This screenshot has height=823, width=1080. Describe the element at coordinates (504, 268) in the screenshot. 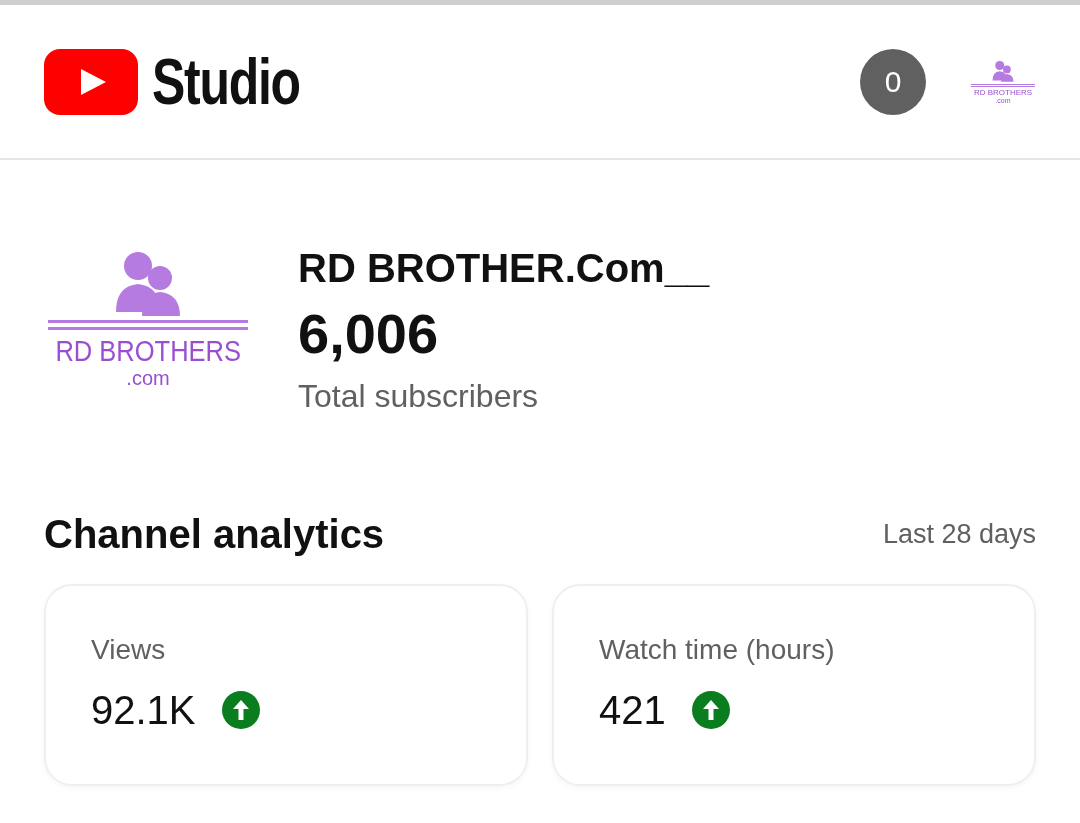

I see `channel-name: RD BROTHER.Com__` at that location.